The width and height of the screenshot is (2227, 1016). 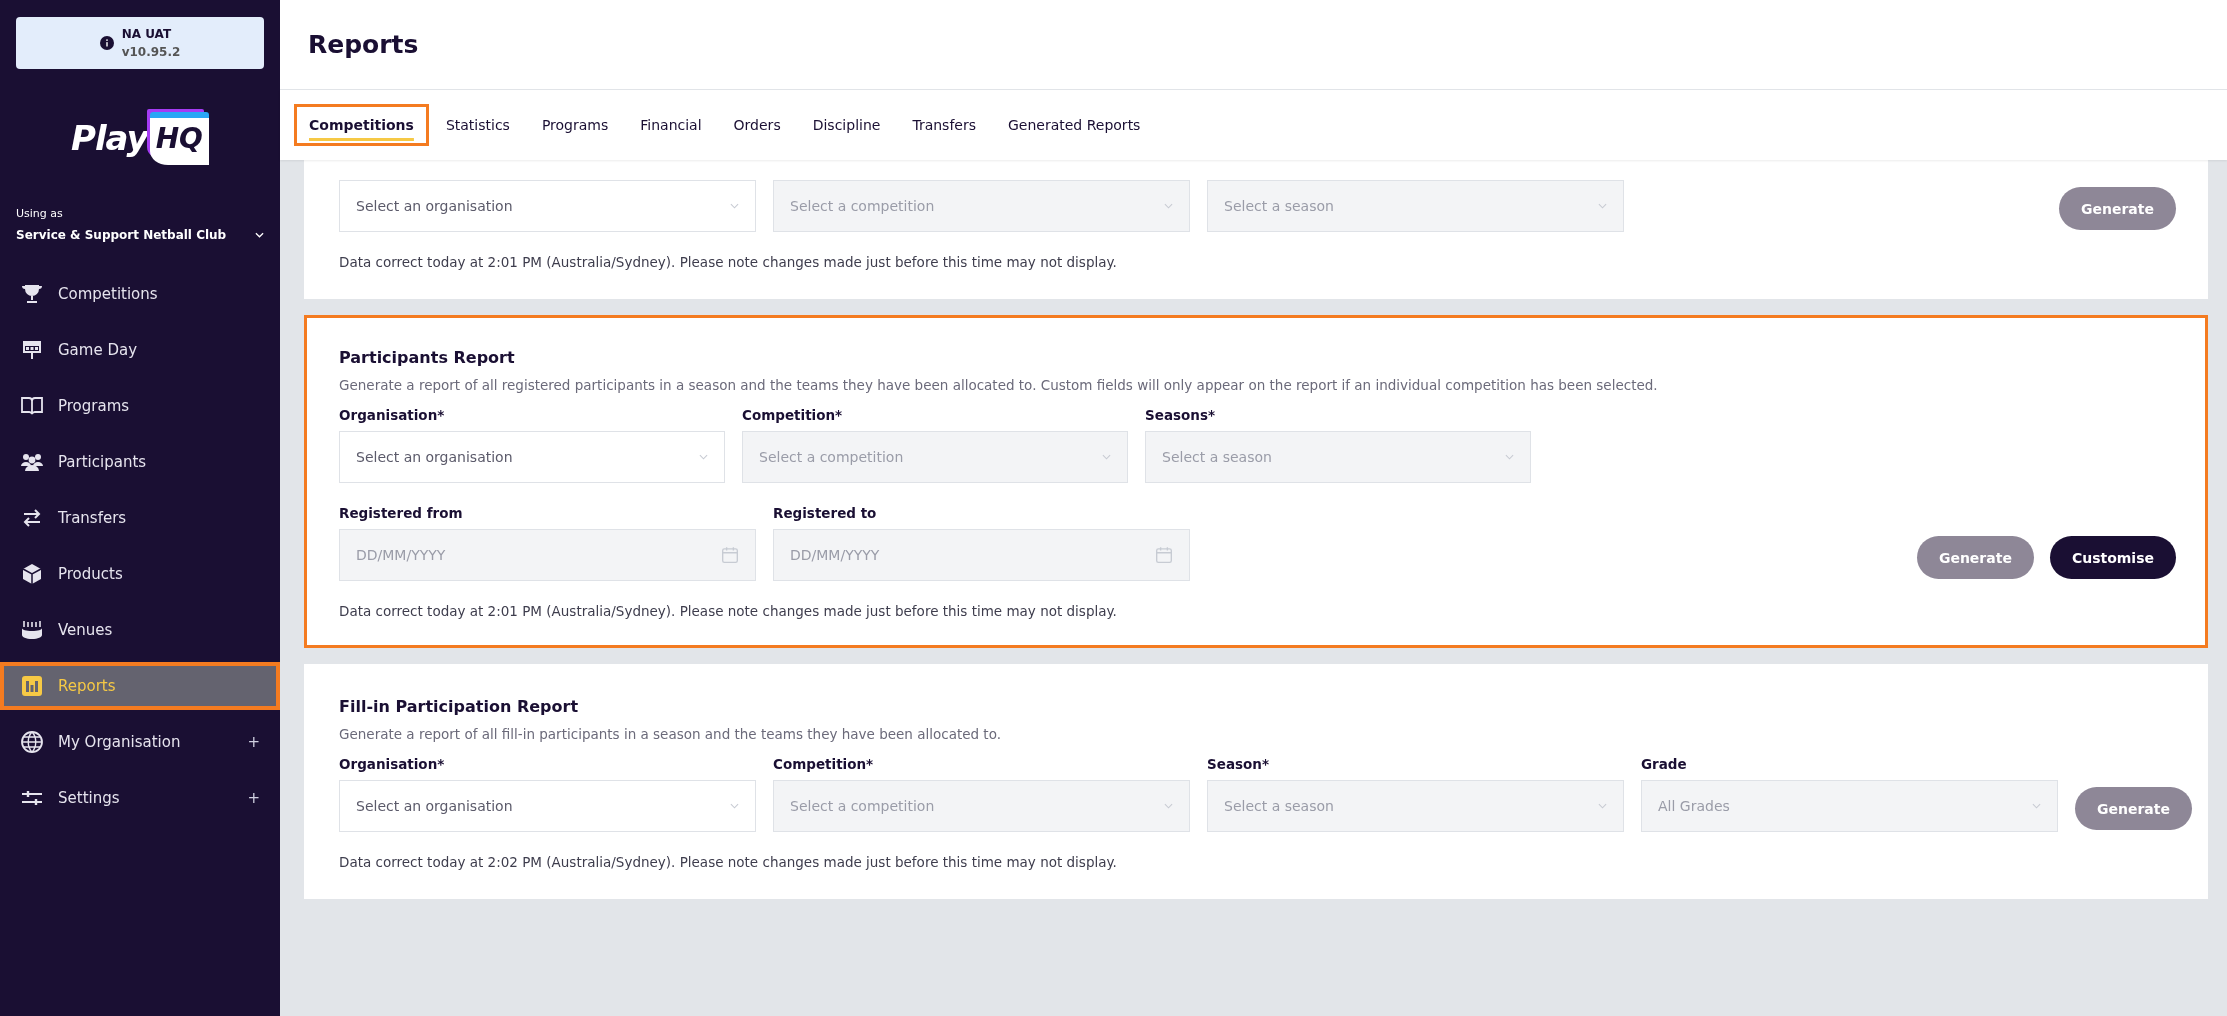 I want to click on data-freshness-note: Data correct today at 2:02 PM (Australia/Sydney). Please note changes made just before this time may not display., so click(x=728, y=862).